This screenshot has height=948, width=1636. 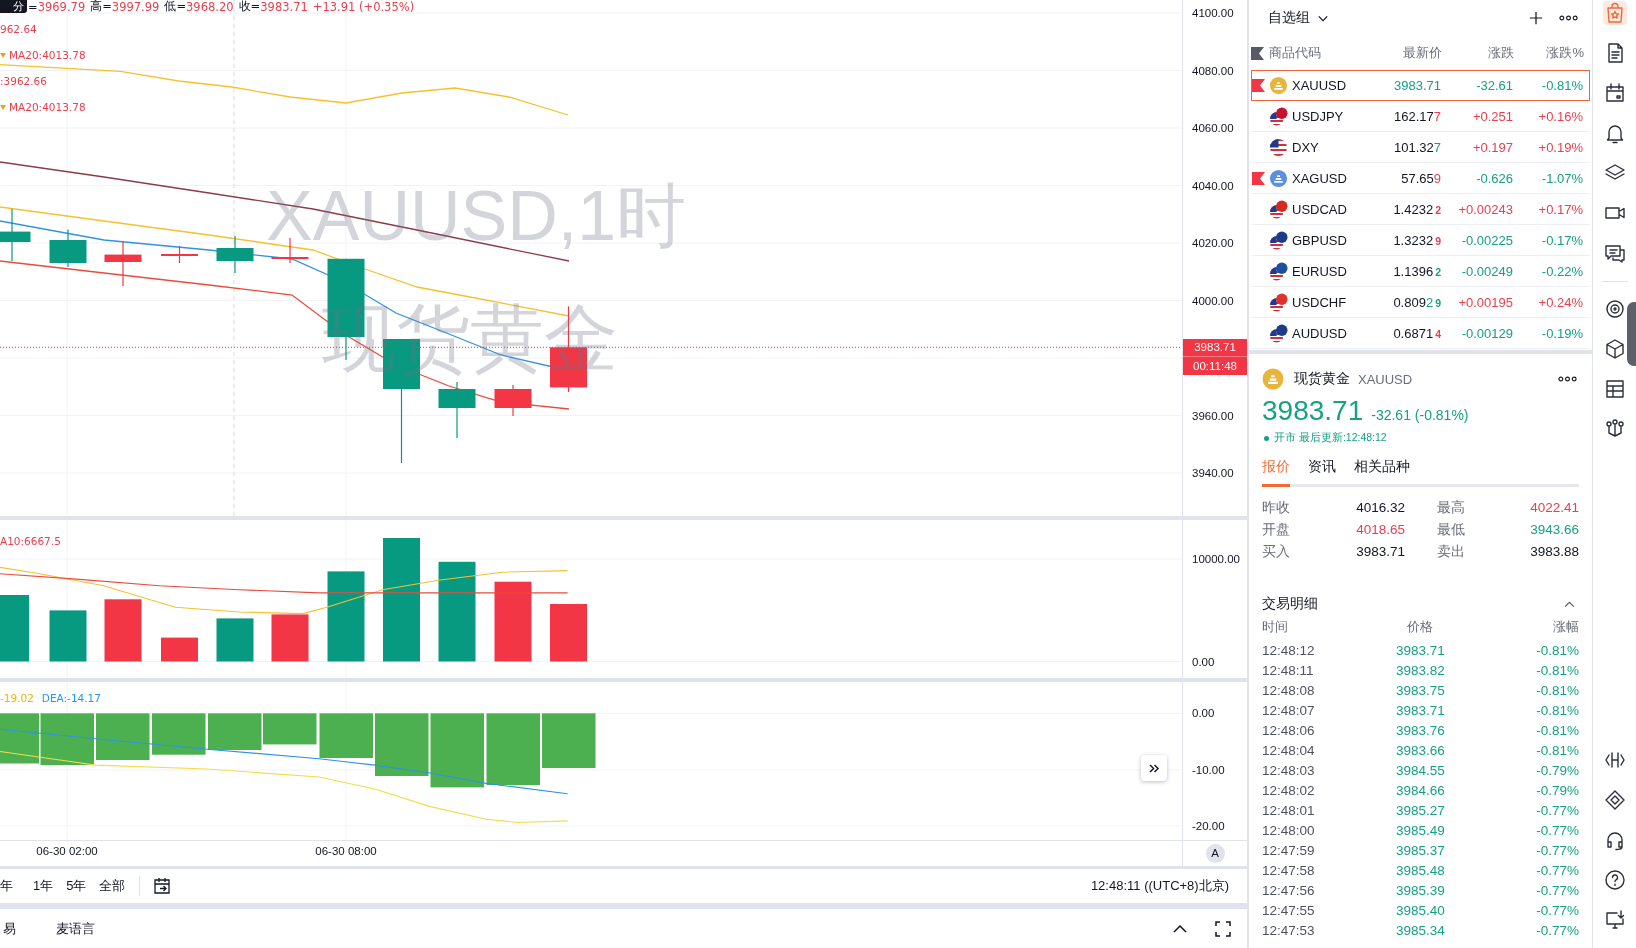 I want to click on stat-label: 卖出, so click(x=1451, y=552).